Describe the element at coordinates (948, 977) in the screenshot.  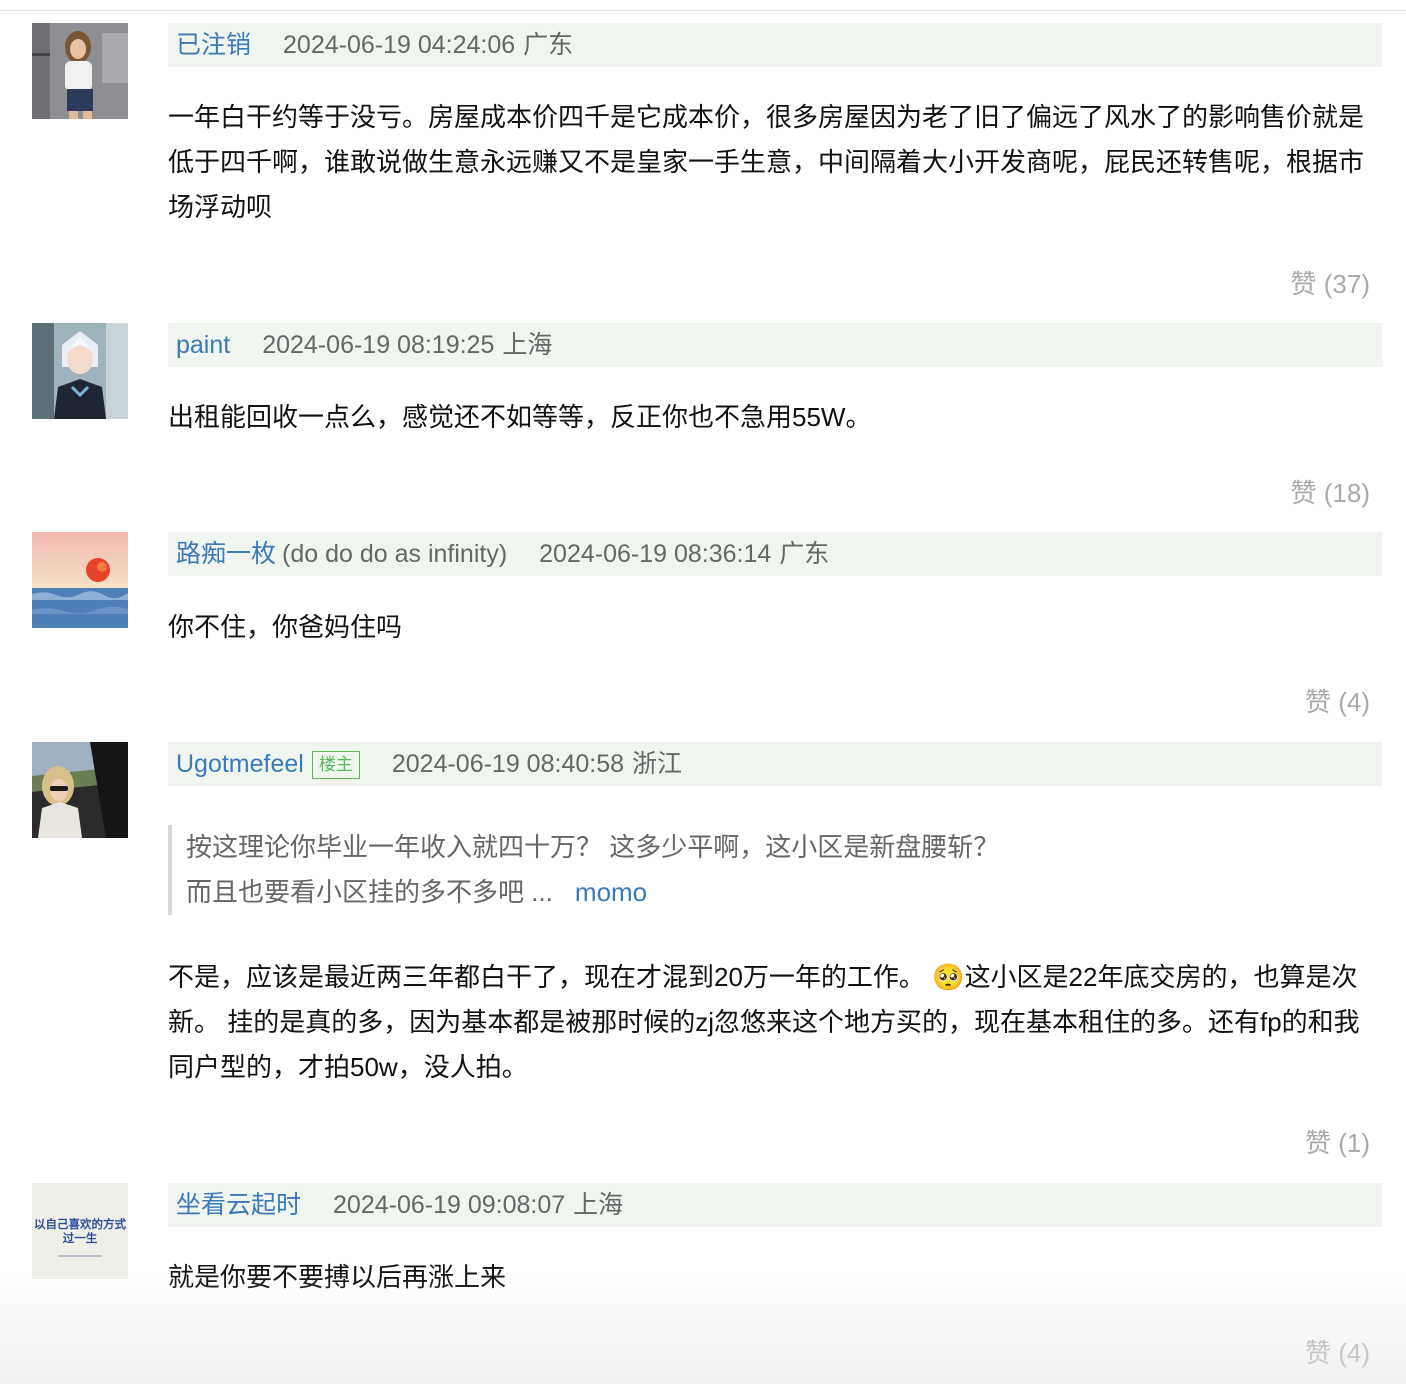
I see `pleading-face-emoji-icon: 🥺` at that location.